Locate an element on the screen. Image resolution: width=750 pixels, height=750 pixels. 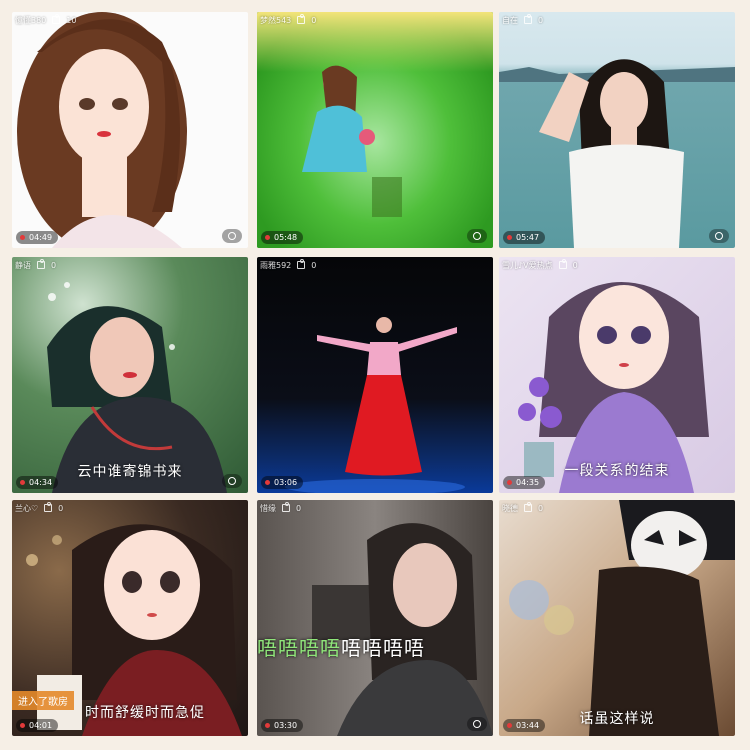
lyric-unsung: 唔唔唔唔 is located at coordinates (383, 648).